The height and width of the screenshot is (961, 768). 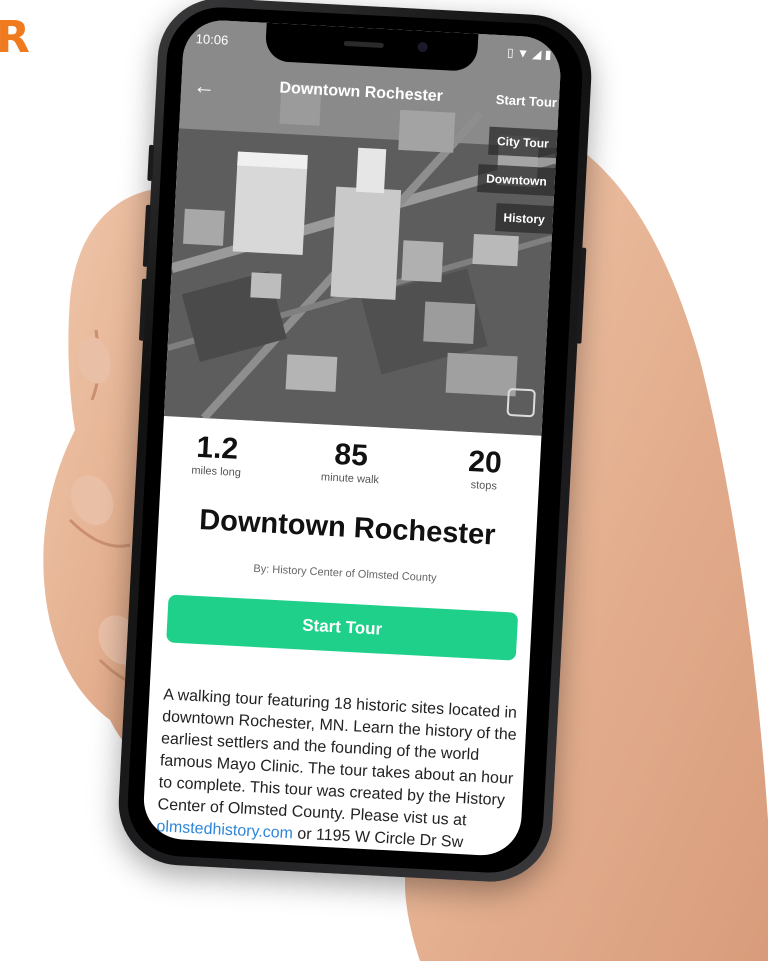 What do you see at coordinates (204, 86) in the screenshot?
I see `arrow-left-icon: ←` at bounding box center [204, 86].